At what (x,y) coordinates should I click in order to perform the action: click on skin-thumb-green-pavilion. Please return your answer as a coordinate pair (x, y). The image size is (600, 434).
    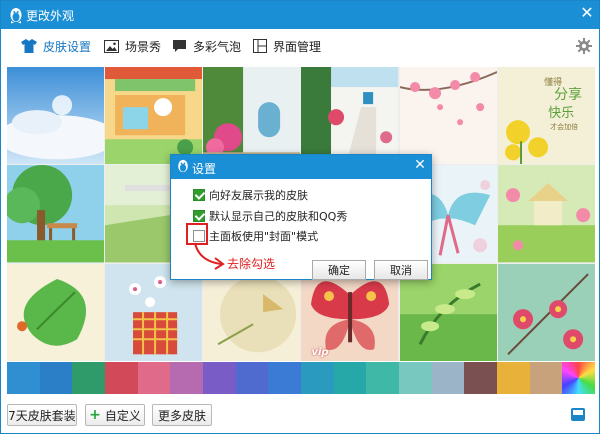
    Looking at the image, I should click on (546, 214).